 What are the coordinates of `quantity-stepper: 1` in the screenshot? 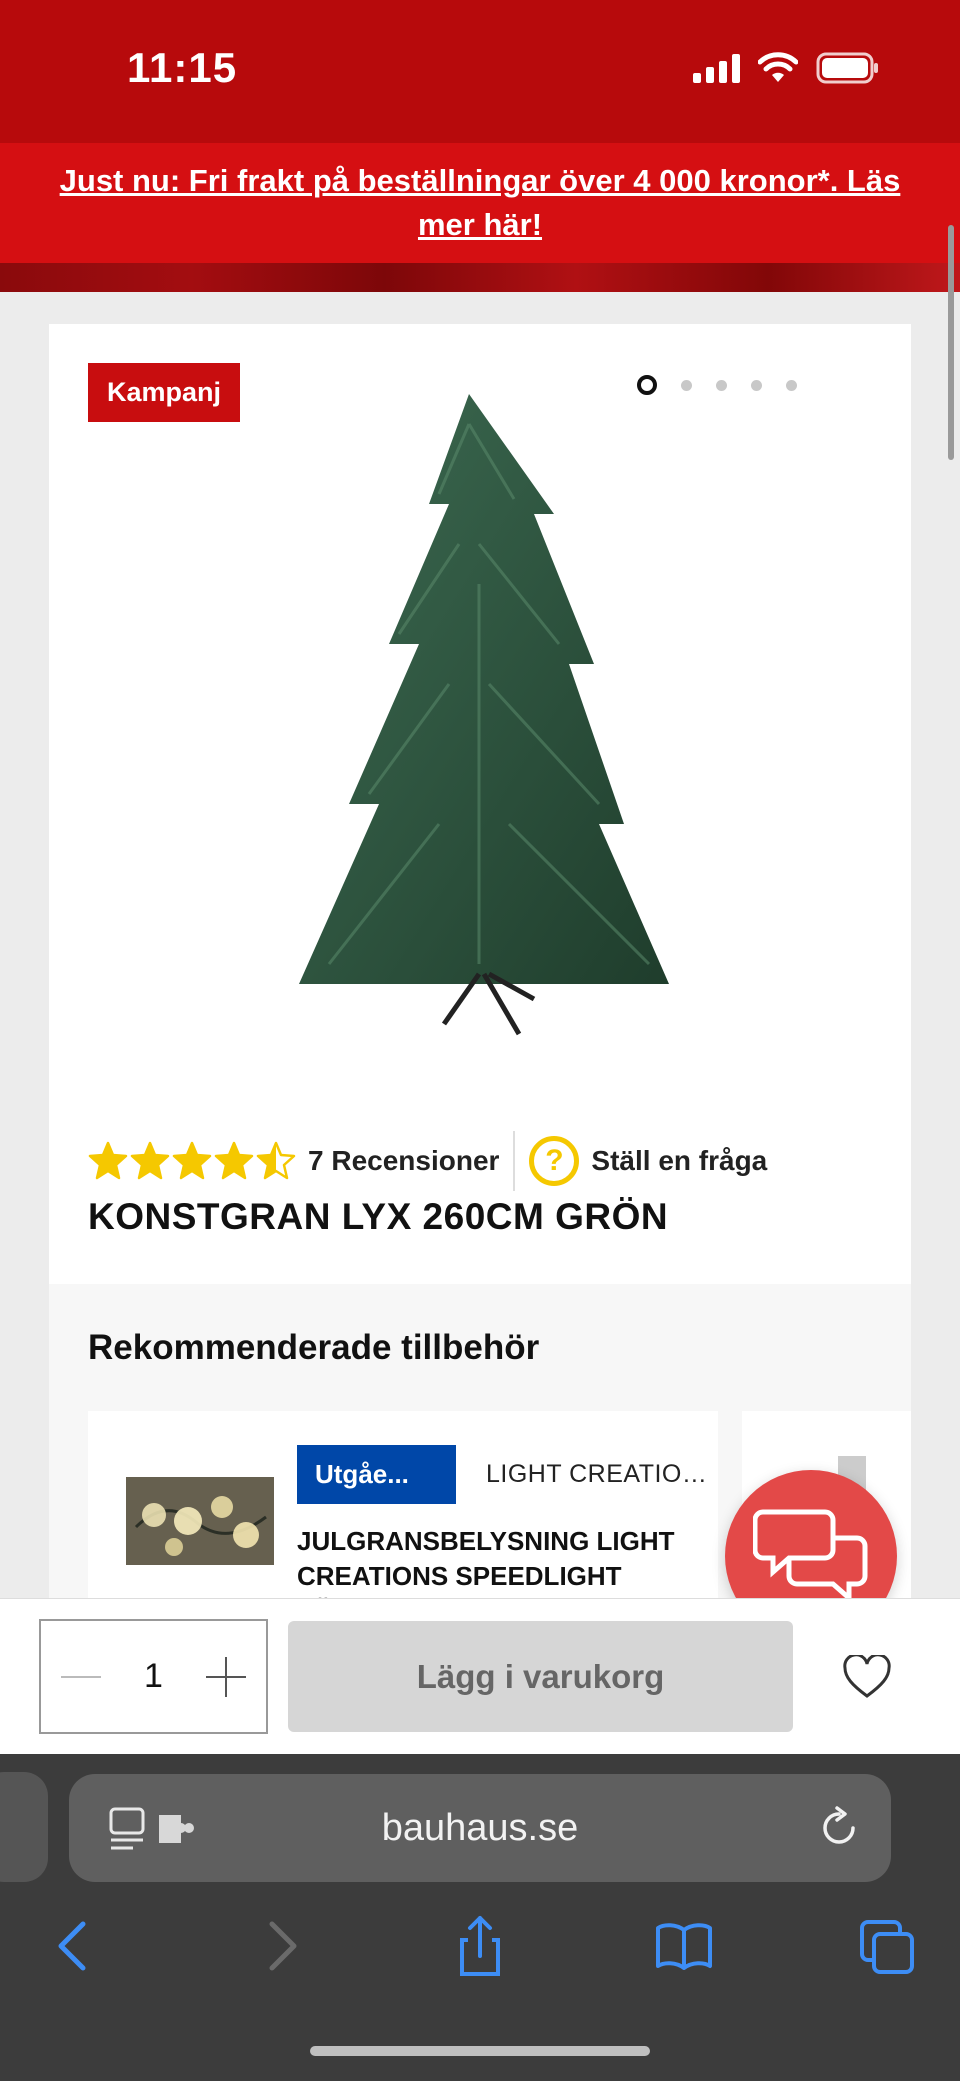 It's located at (153, 1676).